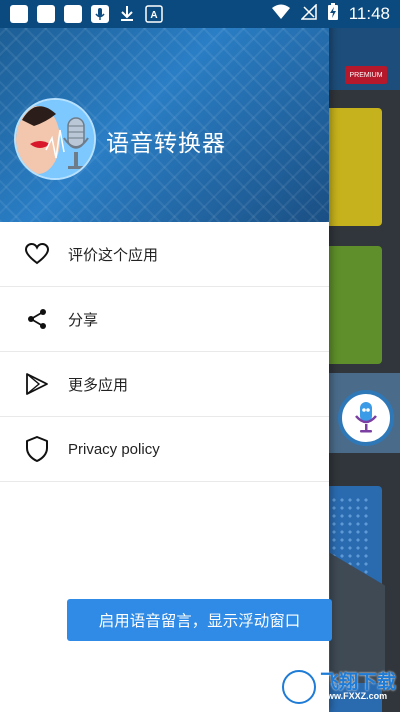 This screenshot has height=712, width=400. I want to click on menu-item-more-apps: 更多应用, so click(164, 384).